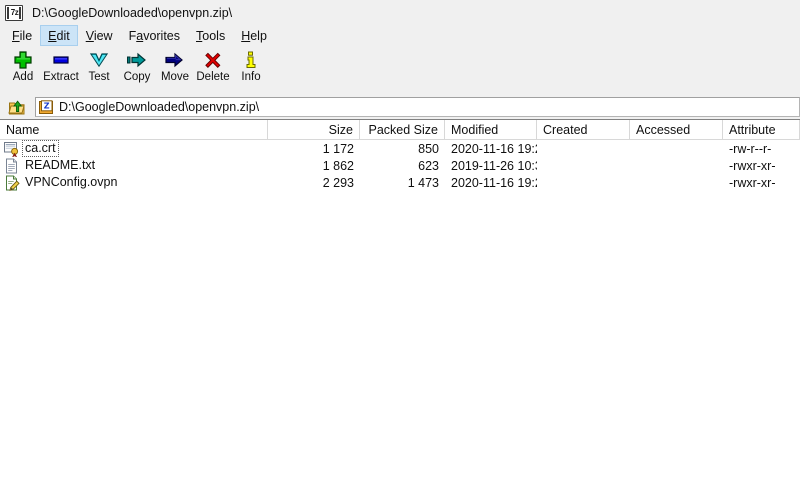 This screenshot has height=500, width=800. Describe the element at coordinates (428, 165) in the screenshot. I see `cell-packed-size: 623` at that location.